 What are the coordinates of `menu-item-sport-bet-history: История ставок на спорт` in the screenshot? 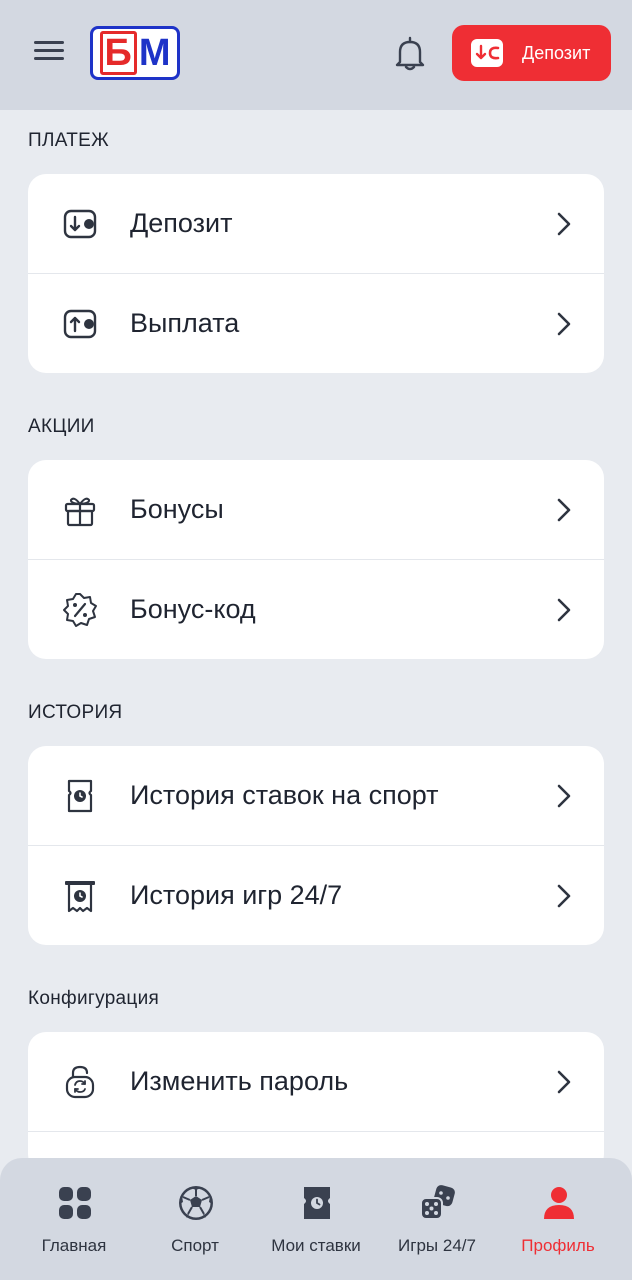 It's located at (316, 795).